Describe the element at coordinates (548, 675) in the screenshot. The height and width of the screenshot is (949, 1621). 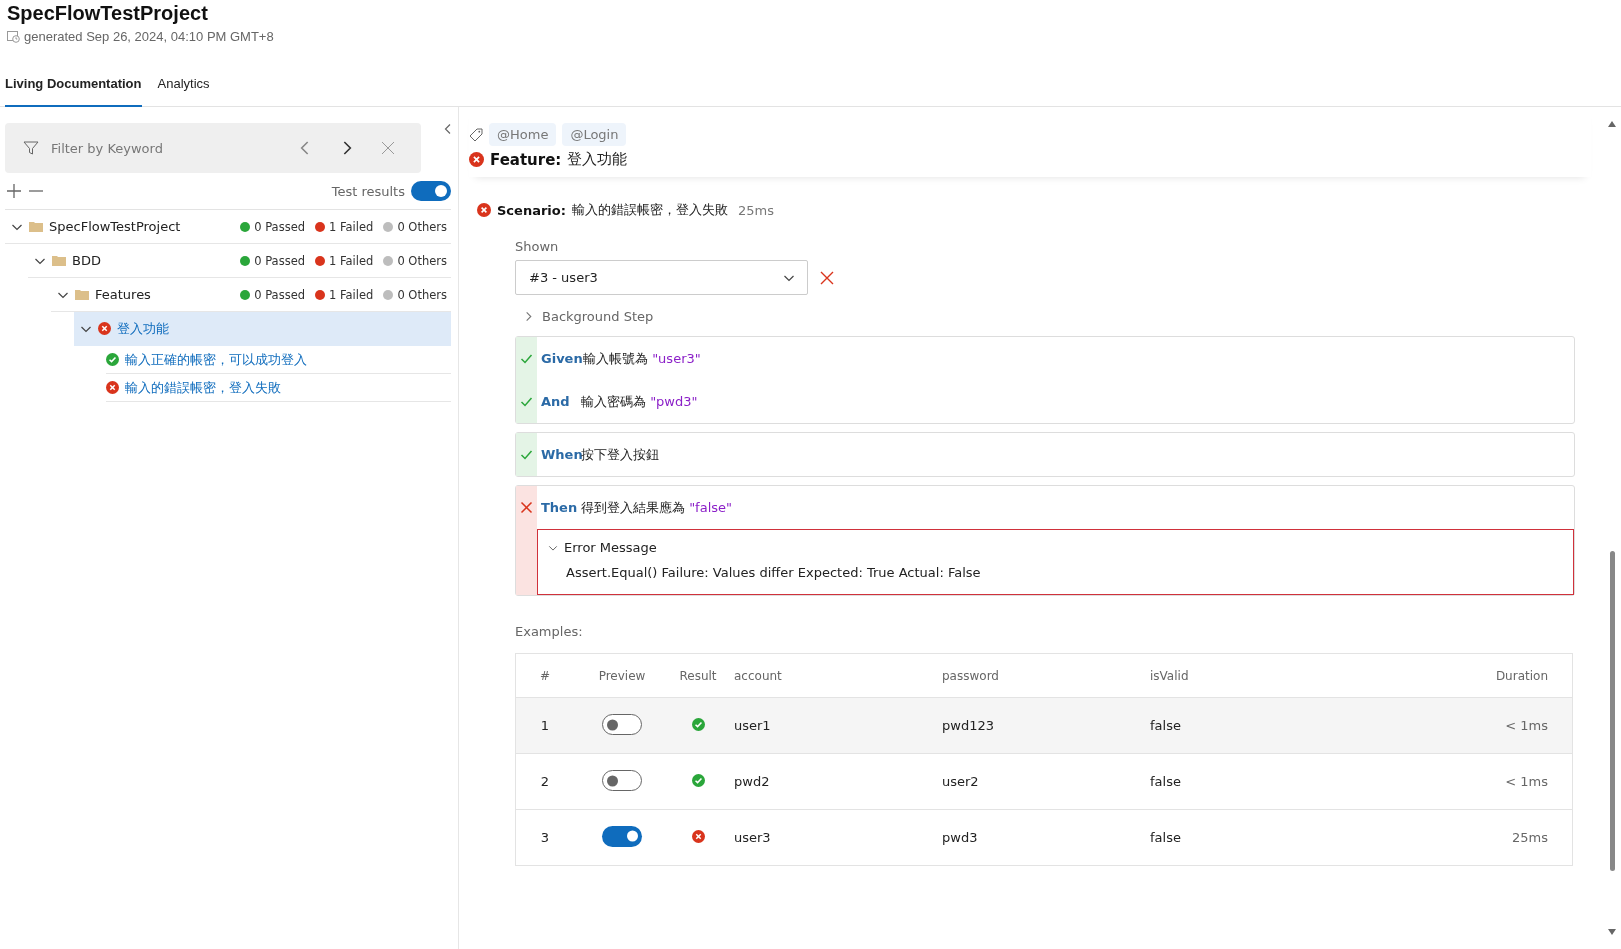
I see `column-header: #` at that location.